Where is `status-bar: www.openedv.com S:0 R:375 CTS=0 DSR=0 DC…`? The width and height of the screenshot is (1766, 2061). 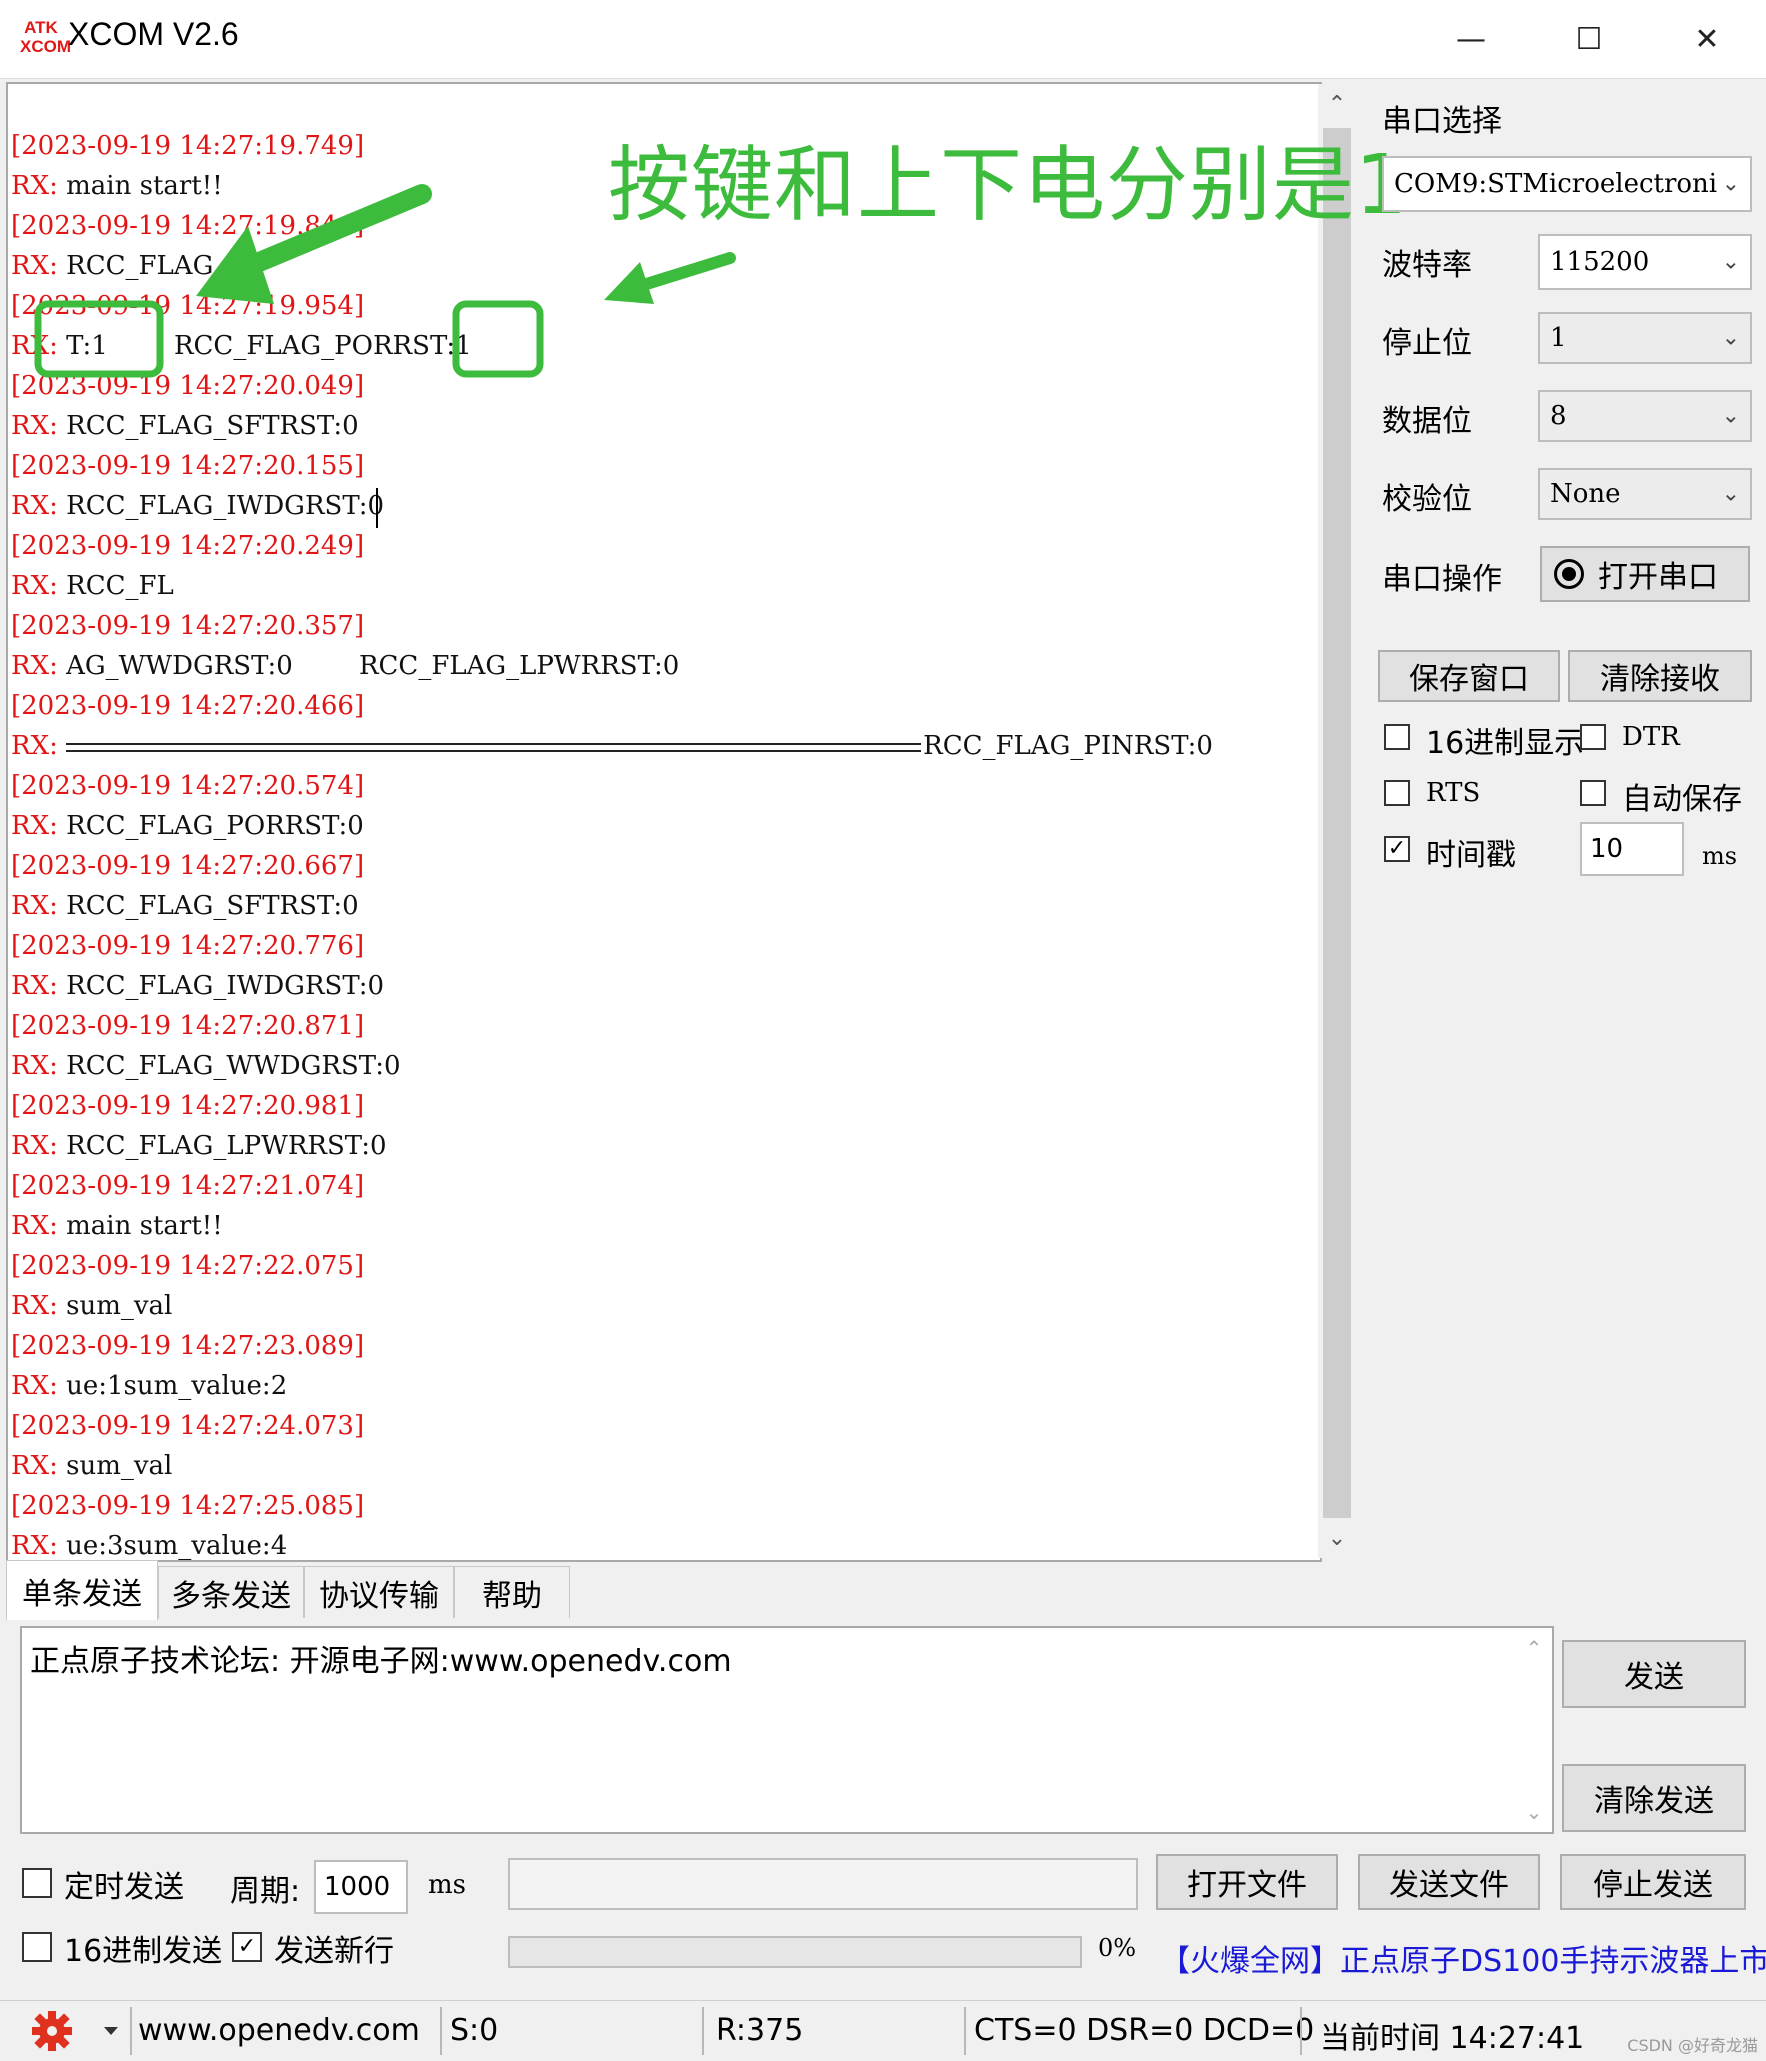
status-bar: www.openedv.com S:0 R:375 CTS=0 DSR=0 DC… is located at coordinates (883, 2030).